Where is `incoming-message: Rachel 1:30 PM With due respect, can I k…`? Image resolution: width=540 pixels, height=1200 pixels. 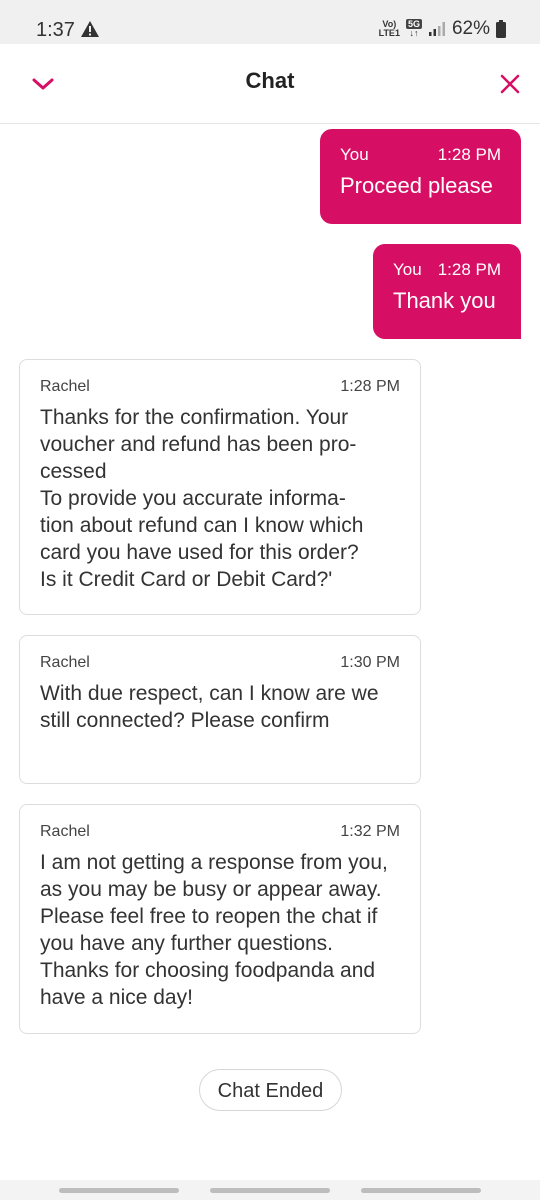 incoming-message: Rachel 1:30 PM With due respect, can I k… is located at coordinates (220, 709).